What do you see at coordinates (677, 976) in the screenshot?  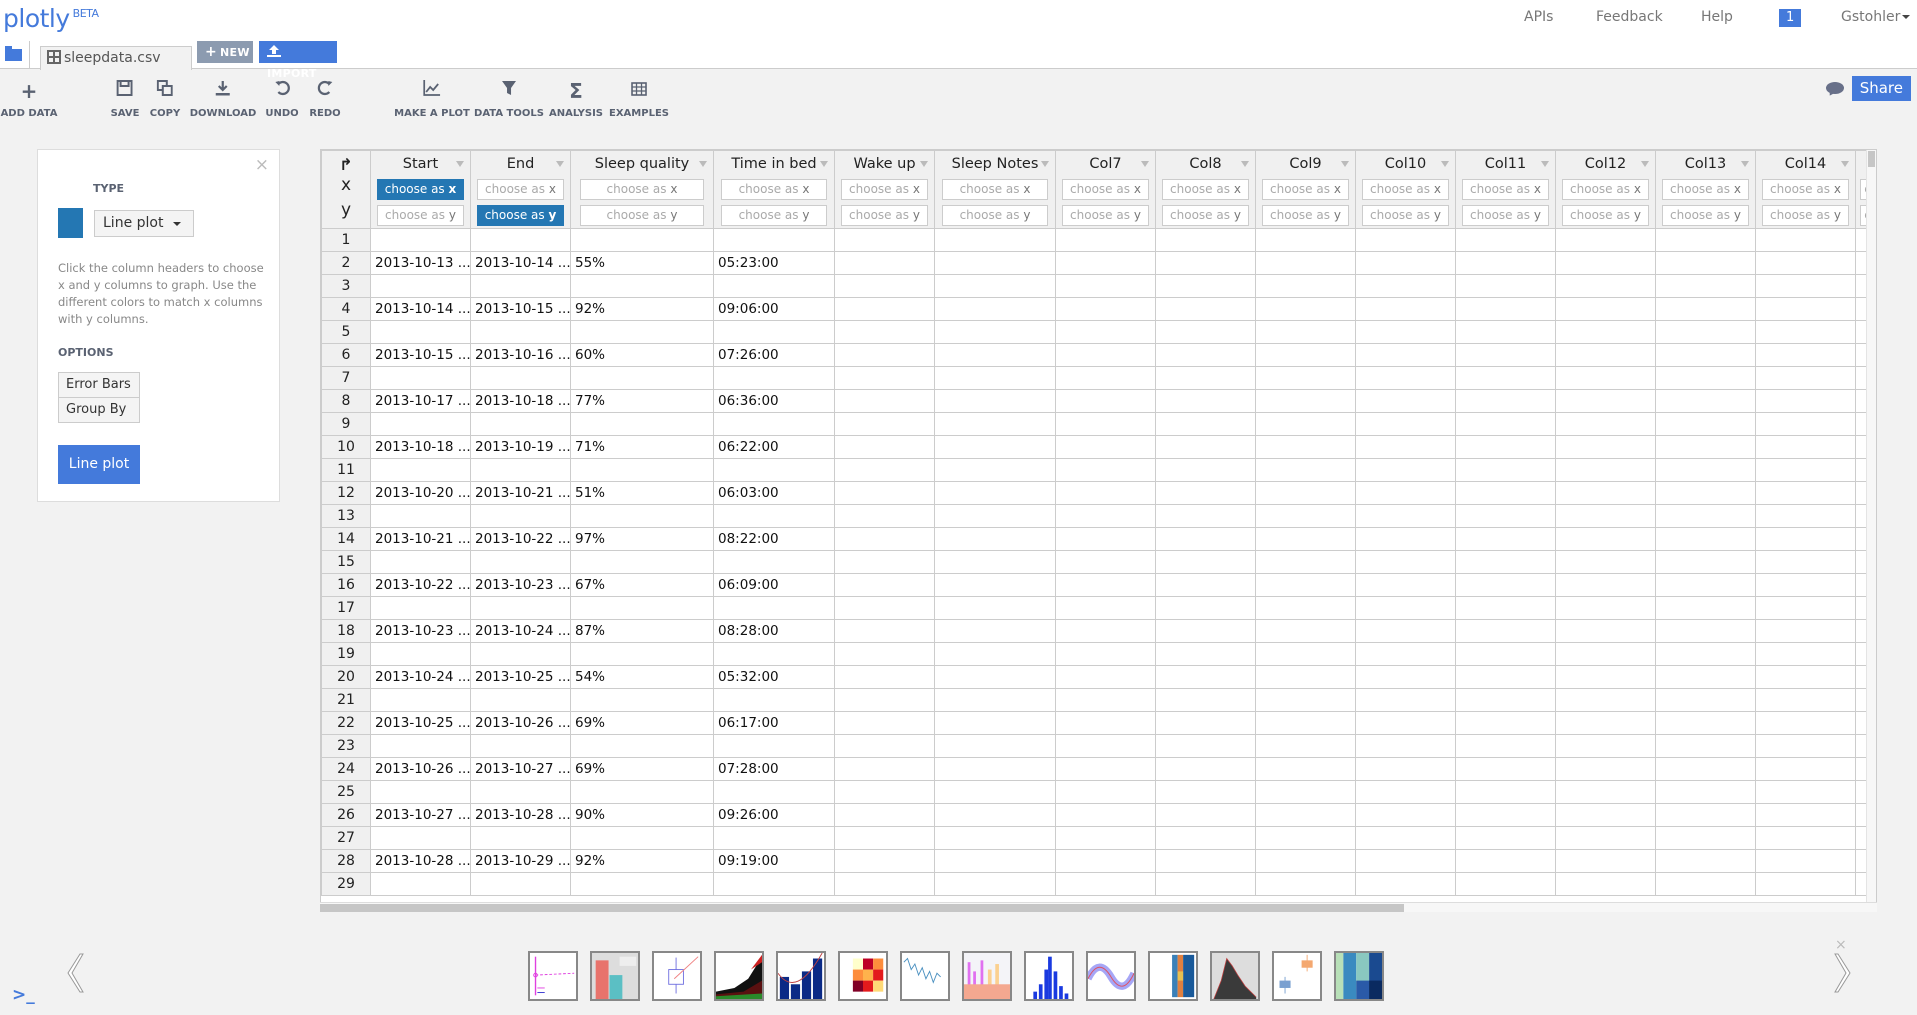 I see `box-scatter-example` at bounding box center [677, 976].